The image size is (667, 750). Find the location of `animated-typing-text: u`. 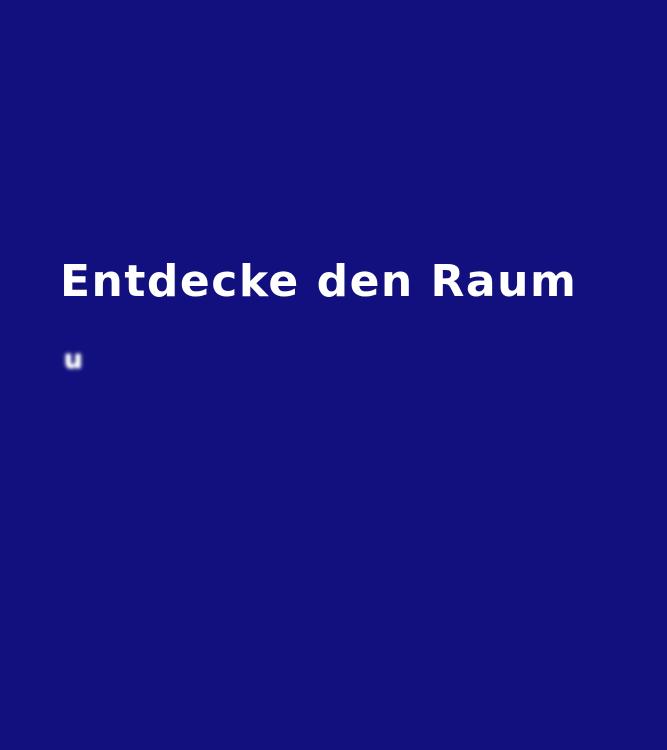

animated-typing-text: u is located at coordinates (73, 360).